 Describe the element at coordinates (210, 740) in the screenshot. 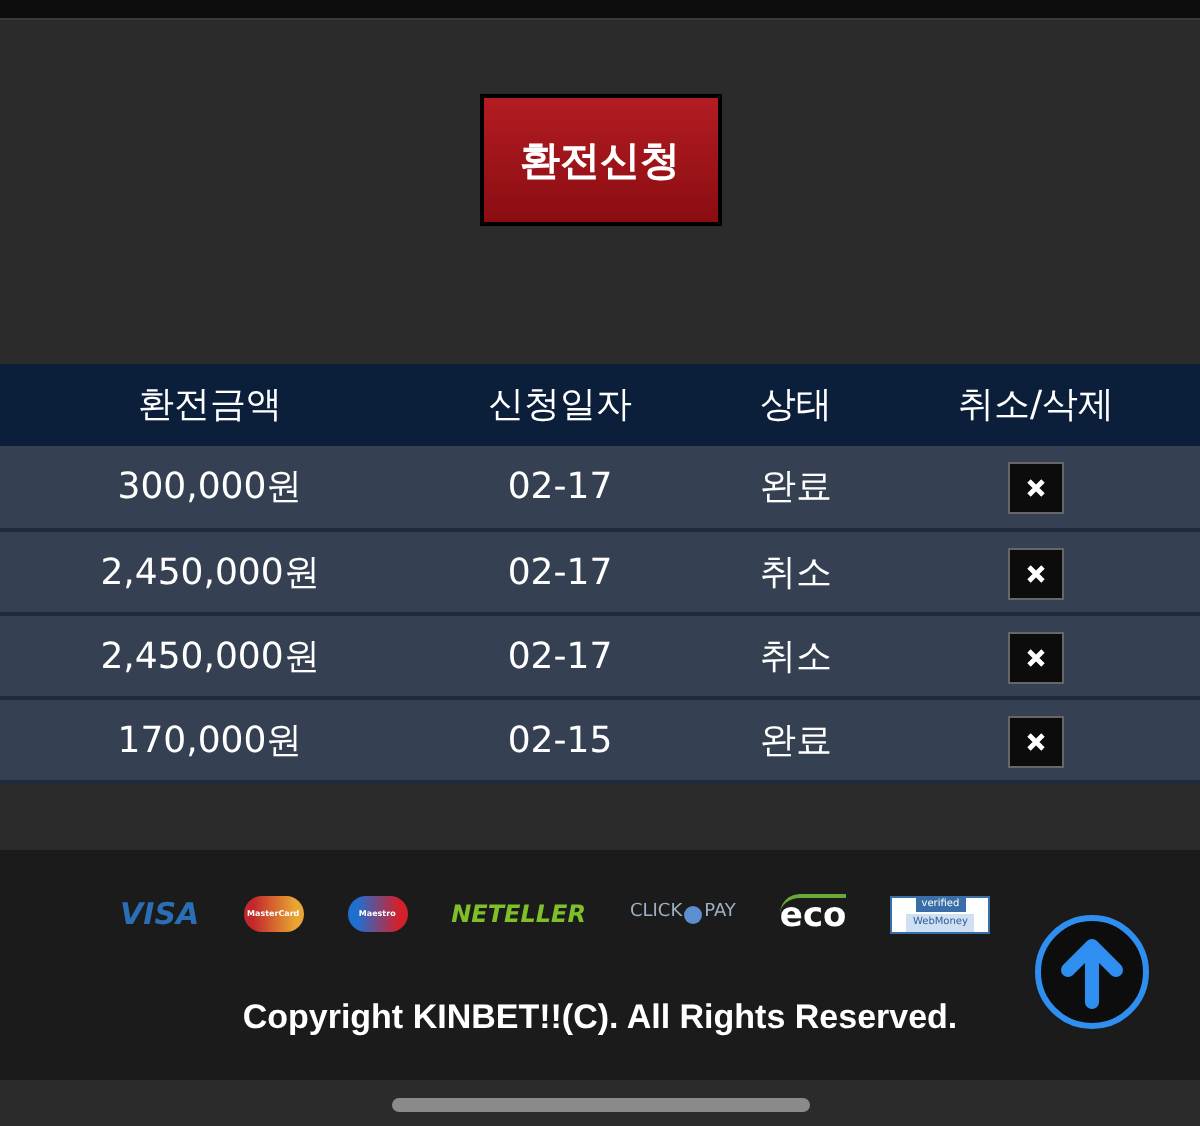

I see `amount-text: 170,000원` at that location.